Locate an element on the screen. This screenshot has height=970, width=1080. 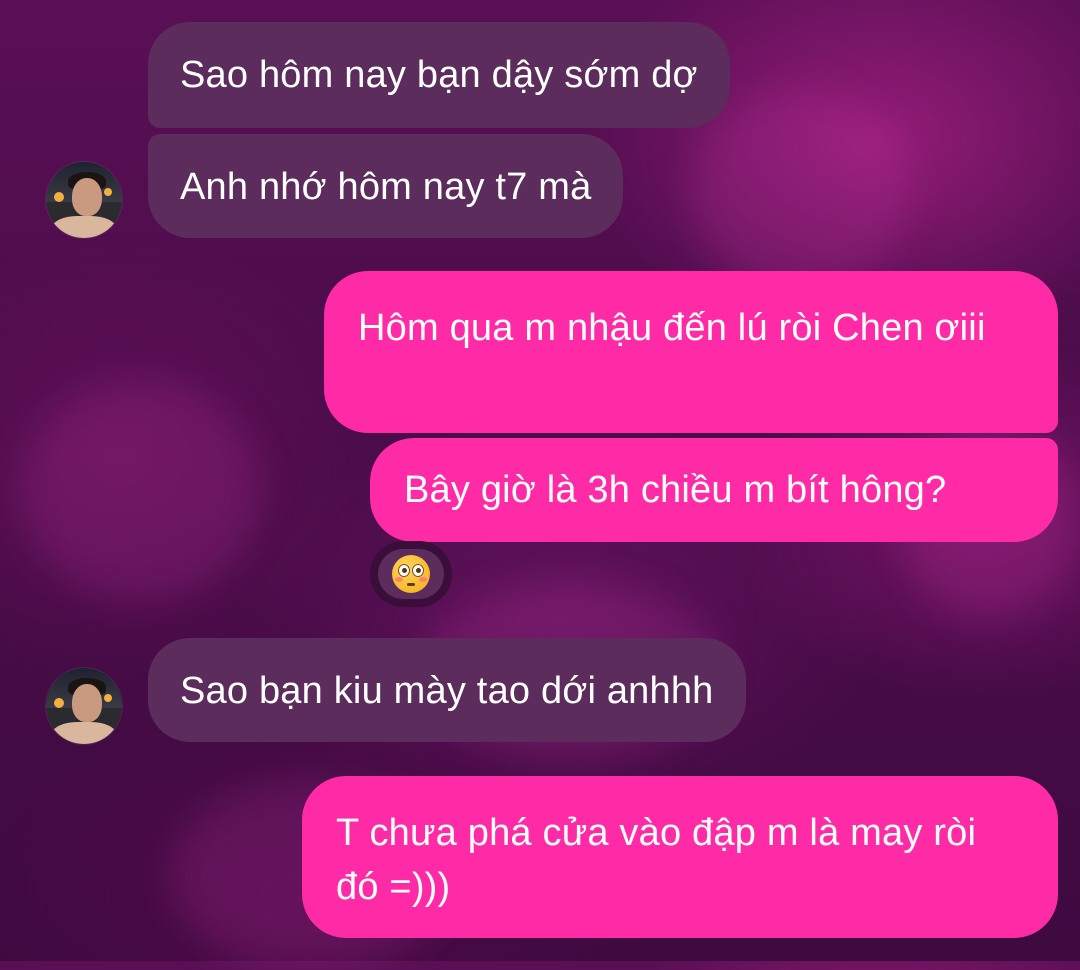
flushed-face-emoji-icon is located at coordinates (411, 574).